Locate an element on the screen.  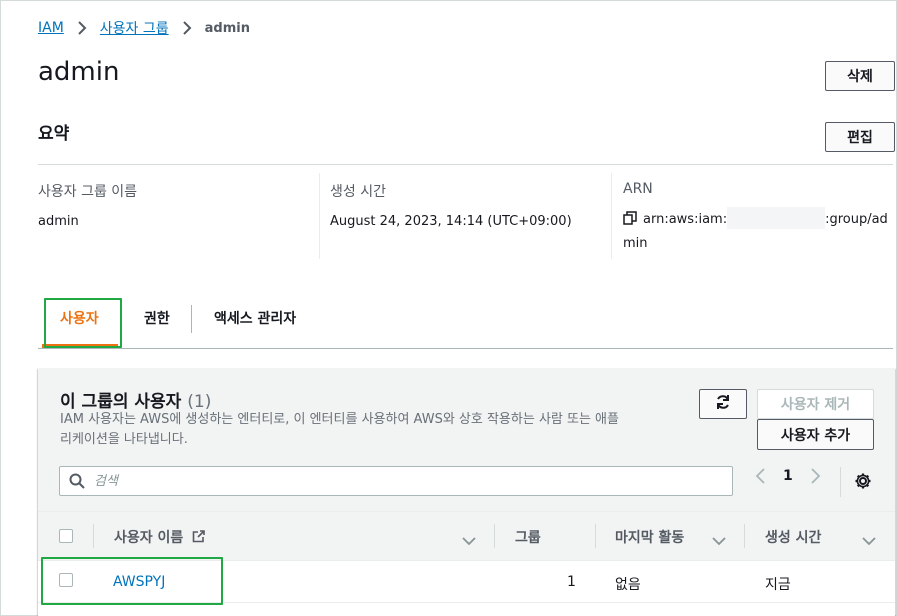
column-user-name: 사용자 이름 is located at coordinates (159, 537).